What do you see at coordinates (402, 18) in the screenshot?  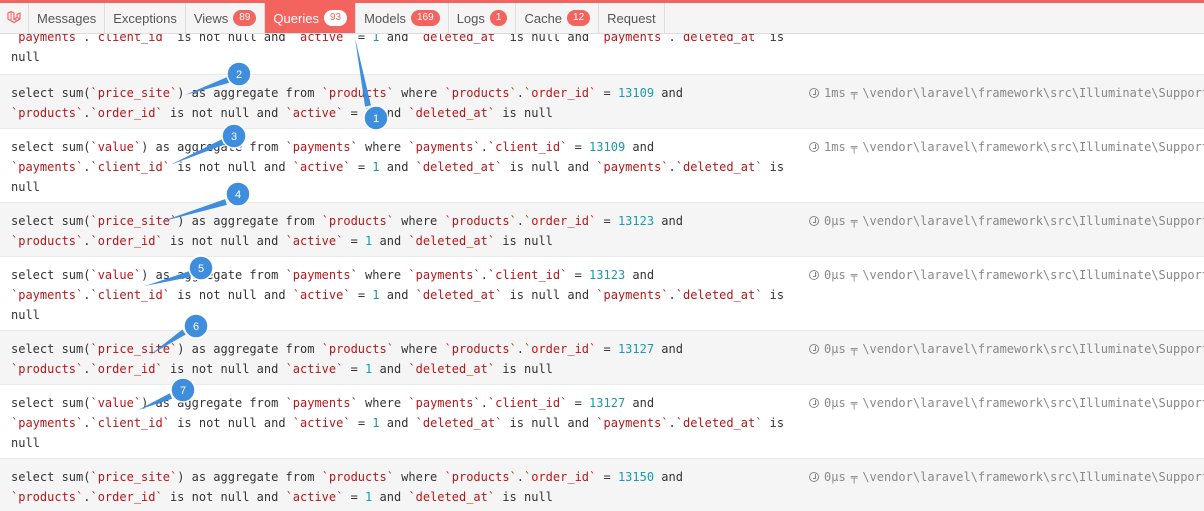 I see `tab-models: Models 169` at bounding box center [402, 18].